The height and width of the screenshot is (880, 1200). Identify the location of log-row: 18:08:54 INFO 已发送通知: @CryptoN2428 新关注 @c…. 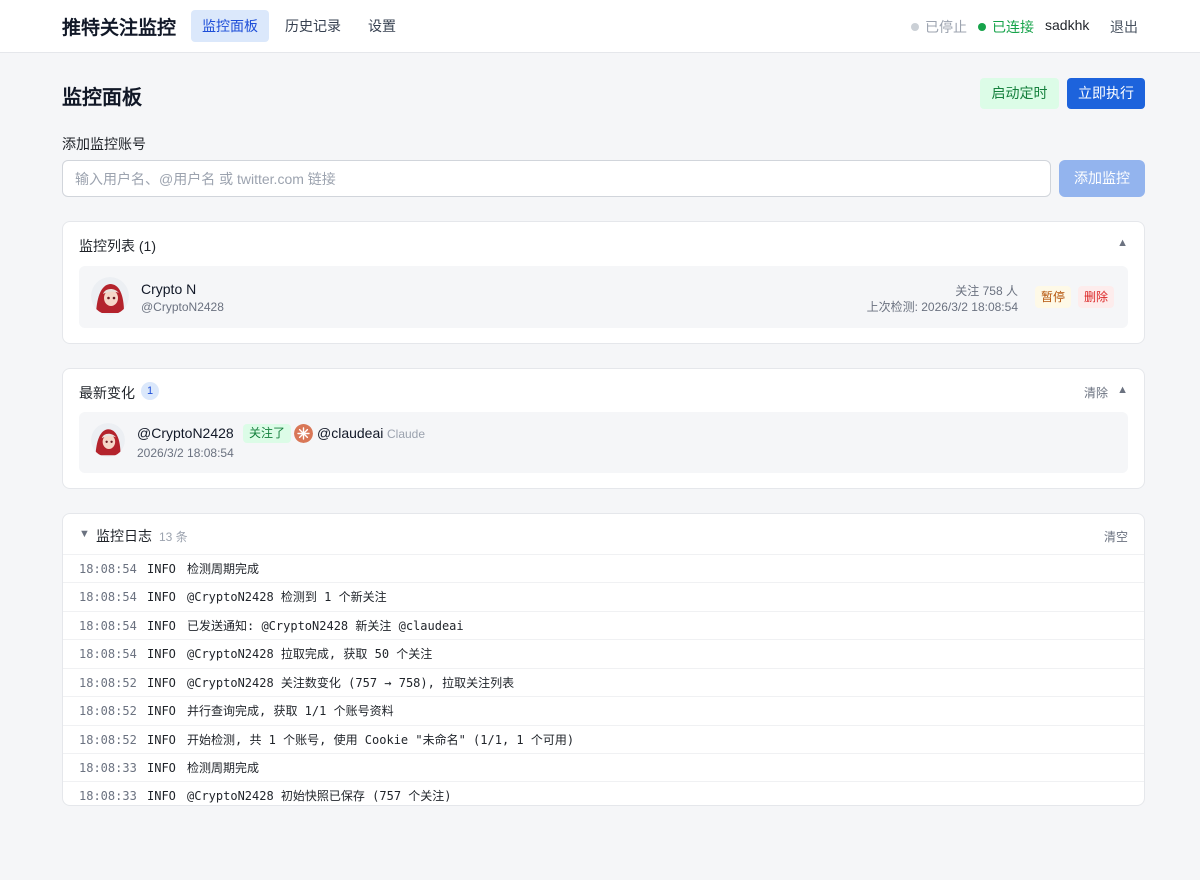
(603, 625).